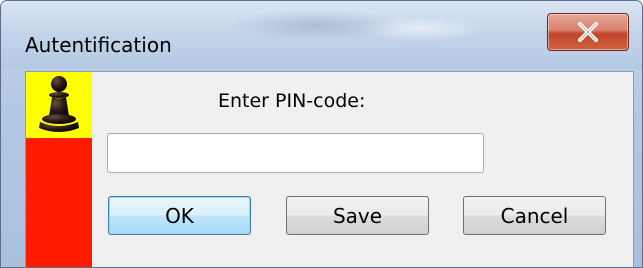 The image size is (643, 268). What do you see at coordinates (179, 215) in the screenshot?
I see `ok-button: OK` at bounding box center [179, 215].